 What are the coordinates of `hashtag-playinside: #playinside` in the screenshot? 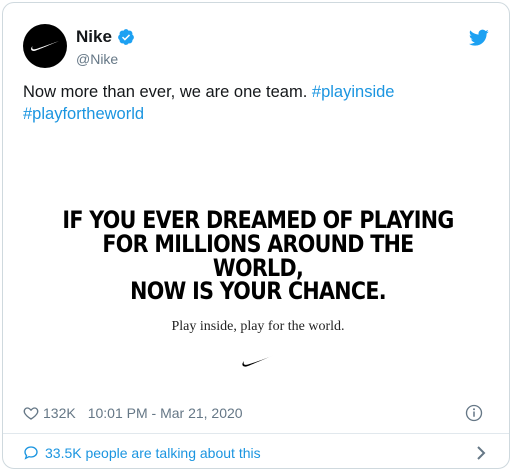 It's located at (353, 92).